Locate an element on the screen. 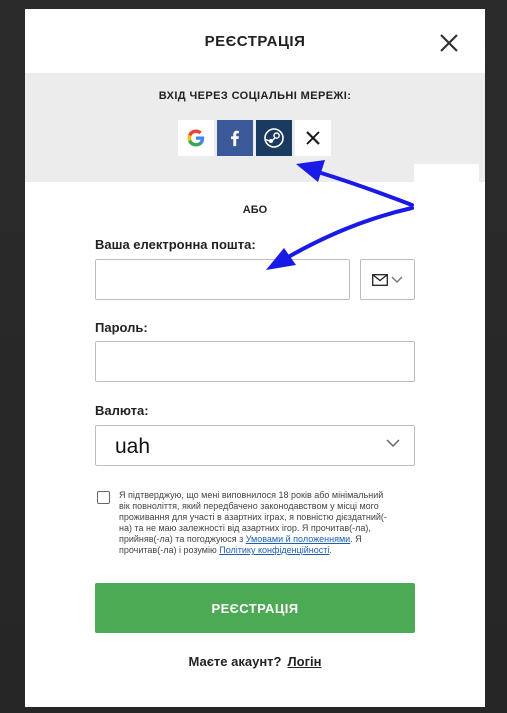 Image resolution: width=507 pixels, height=713 pixels. terms-link: Умовами й положеннями is located at coordinates (298, 539).